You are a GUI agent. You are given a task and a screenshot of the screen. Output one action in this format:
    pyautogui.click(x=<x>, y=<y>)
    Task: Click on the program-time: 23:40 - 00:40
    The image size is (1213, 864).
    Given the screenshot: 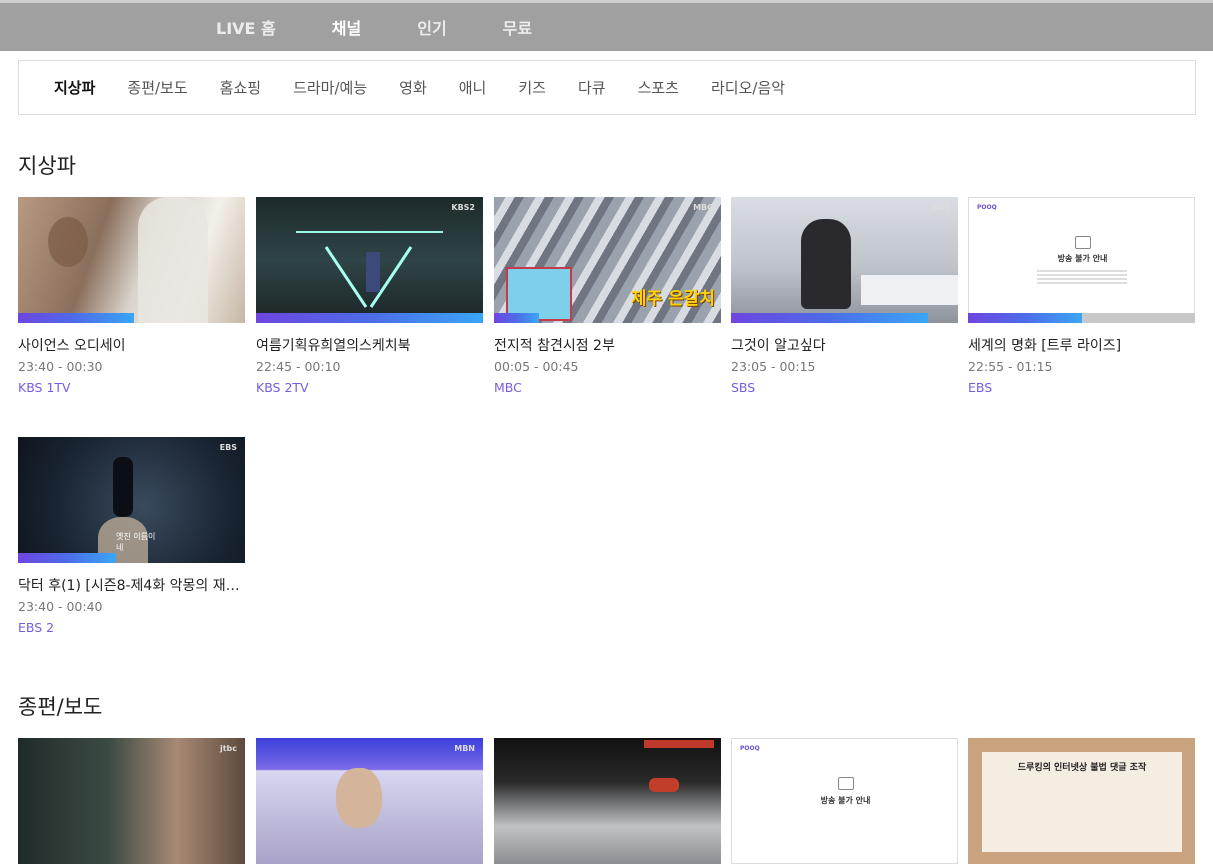 What is the action you would take?
    pyautogui.click(x=60, y=606)
    